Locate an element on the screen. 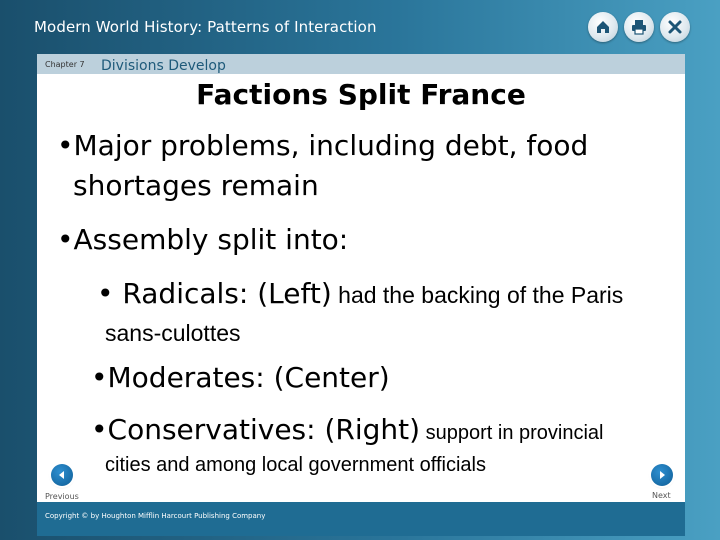 The height and width of the screenshot is (540, 720). slide-heading: Factions Split France is located at coordinates (361, 94).